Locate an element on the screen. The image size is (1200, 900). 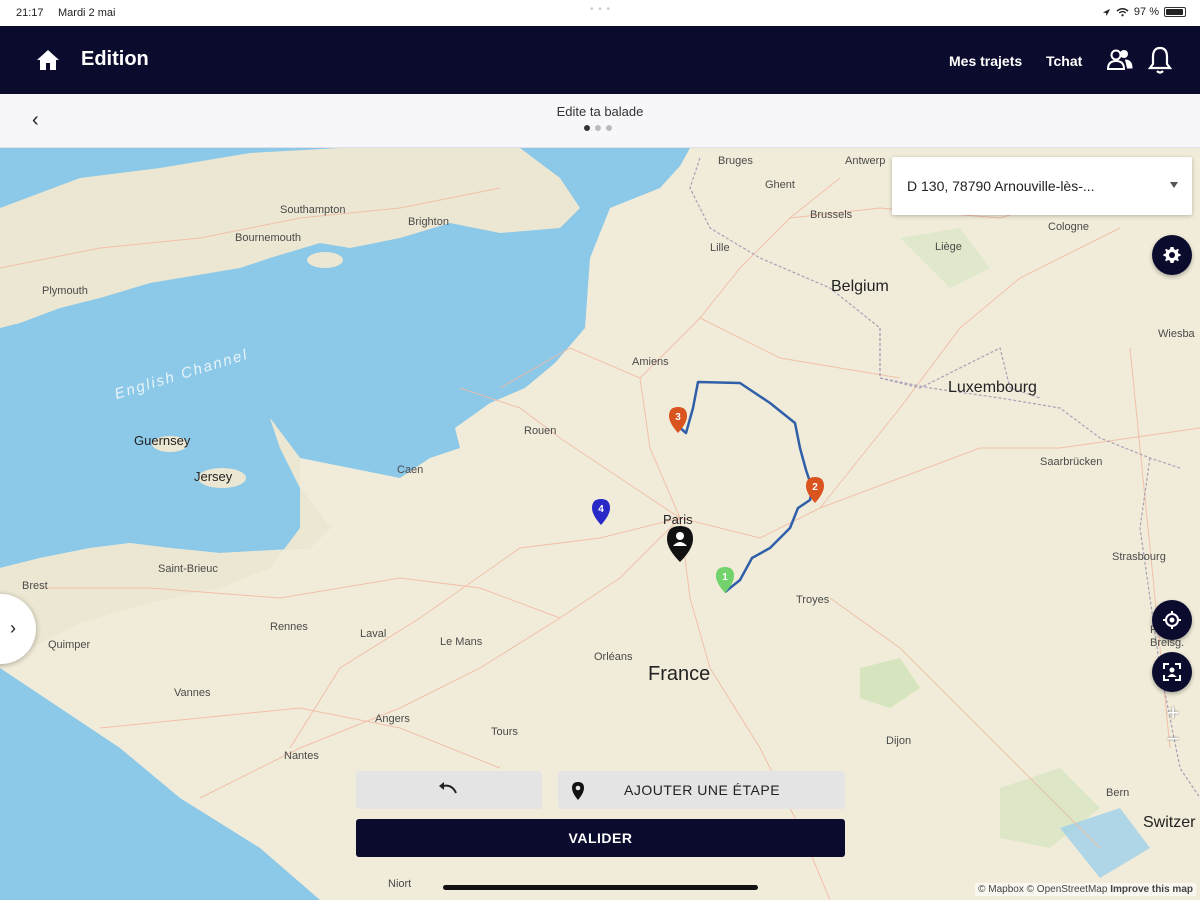
map-label: Laval is located at coordinates (373, 634).